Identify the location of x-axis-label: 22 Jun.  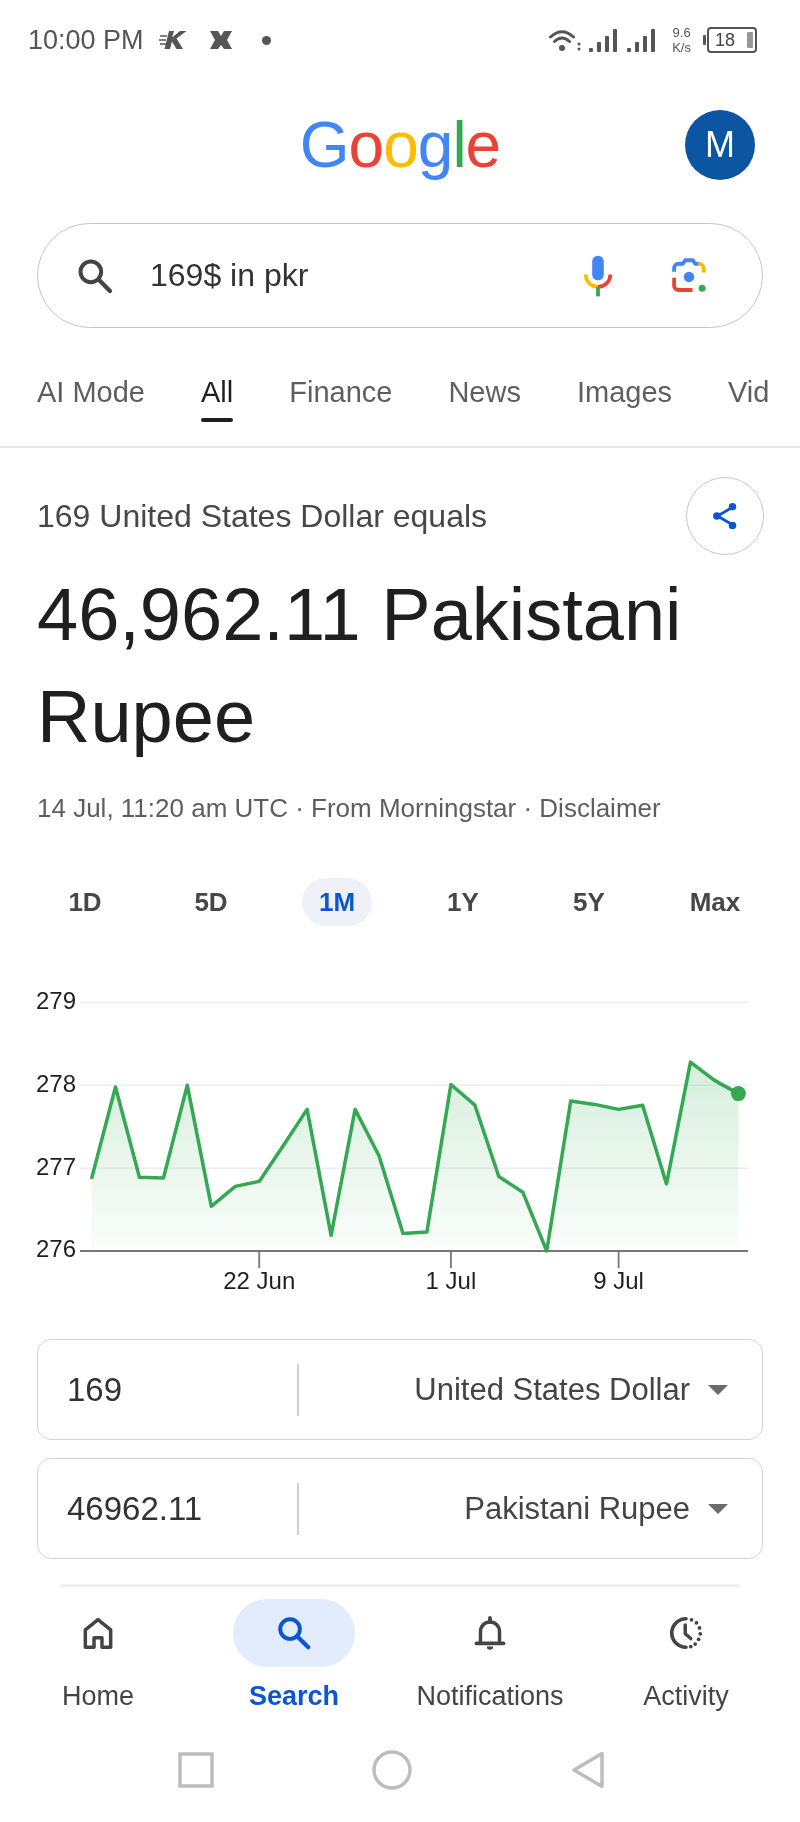
(259, 1281).